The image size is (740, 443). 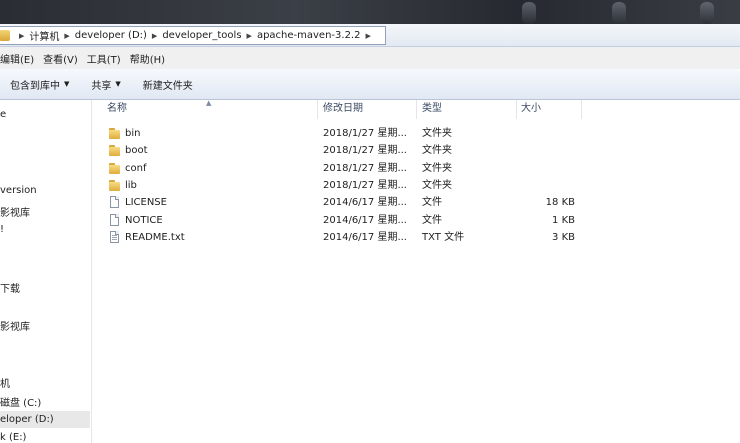 What do you see at coordinates (343, 108) in the screenshot?
I see `column-header-modified: 修改日期` at bounding box center [343, 108].